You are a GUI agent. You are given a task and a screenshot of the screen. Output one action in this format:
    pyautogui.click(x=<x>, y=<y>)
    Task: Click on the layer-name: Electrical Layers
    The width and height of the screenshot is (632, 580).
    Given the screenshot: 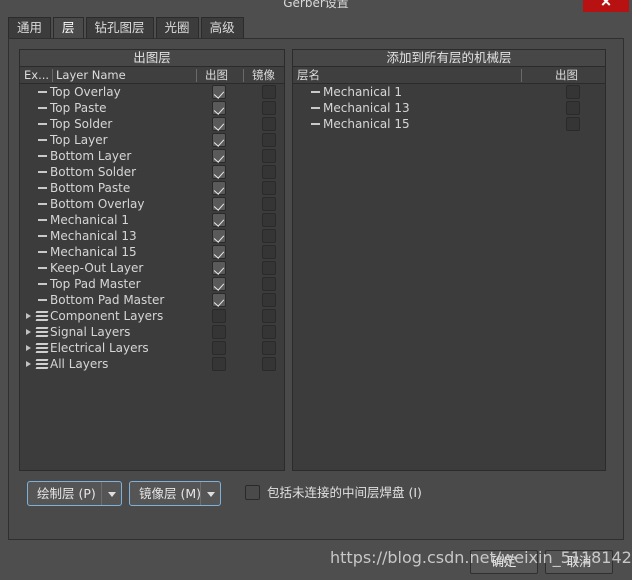 What is the action you would take?
    pyautogui.click(x=99, y=348)
    